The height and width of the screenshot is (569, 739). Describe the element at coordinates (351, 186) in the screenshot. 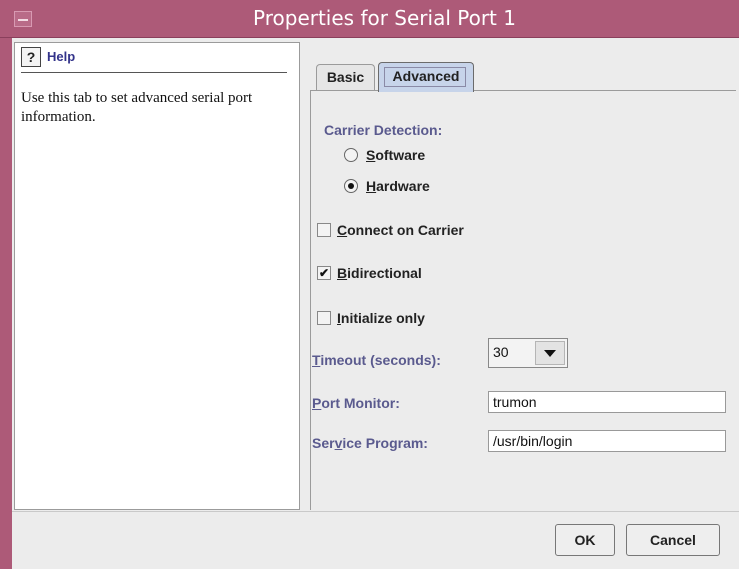

I see `radio-hardware-control` at that location.